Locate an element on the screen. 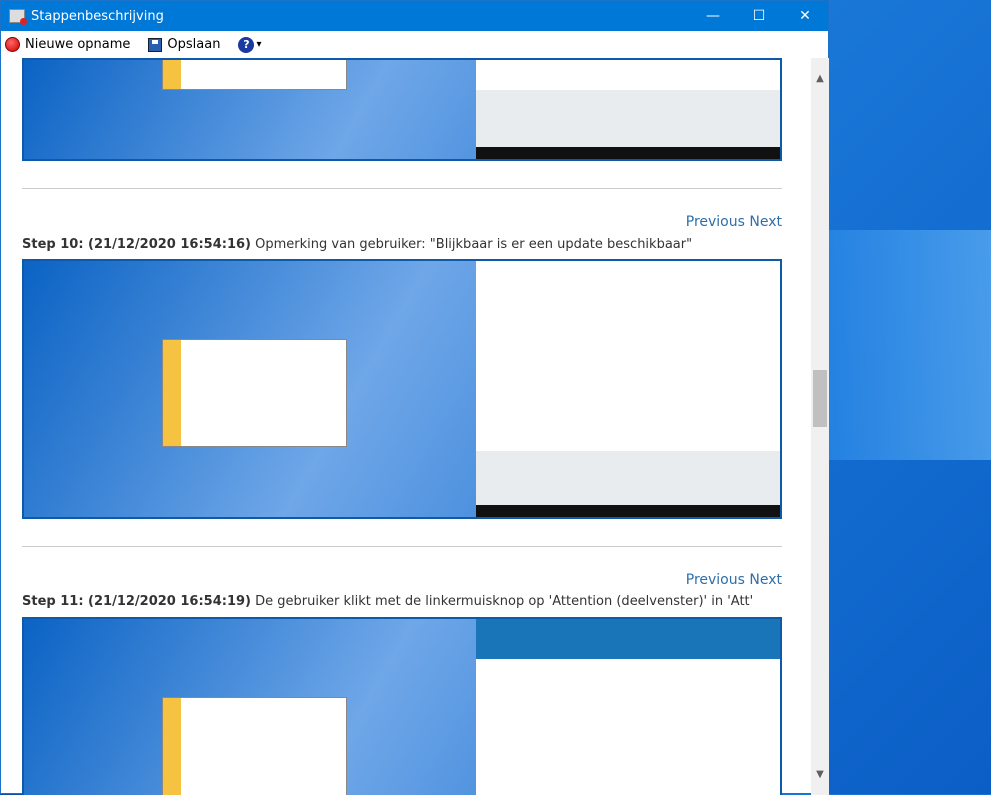  app-icon is located at coordinates (18, 17).